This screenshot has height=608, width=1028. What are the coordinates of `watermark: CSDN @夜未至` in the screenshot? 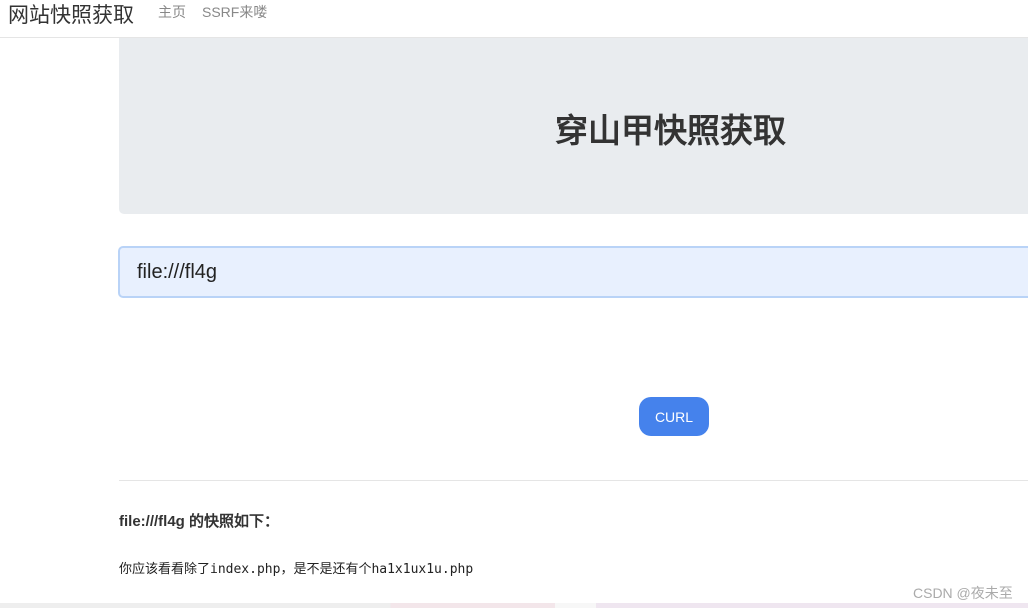 It's located at (963, 593).